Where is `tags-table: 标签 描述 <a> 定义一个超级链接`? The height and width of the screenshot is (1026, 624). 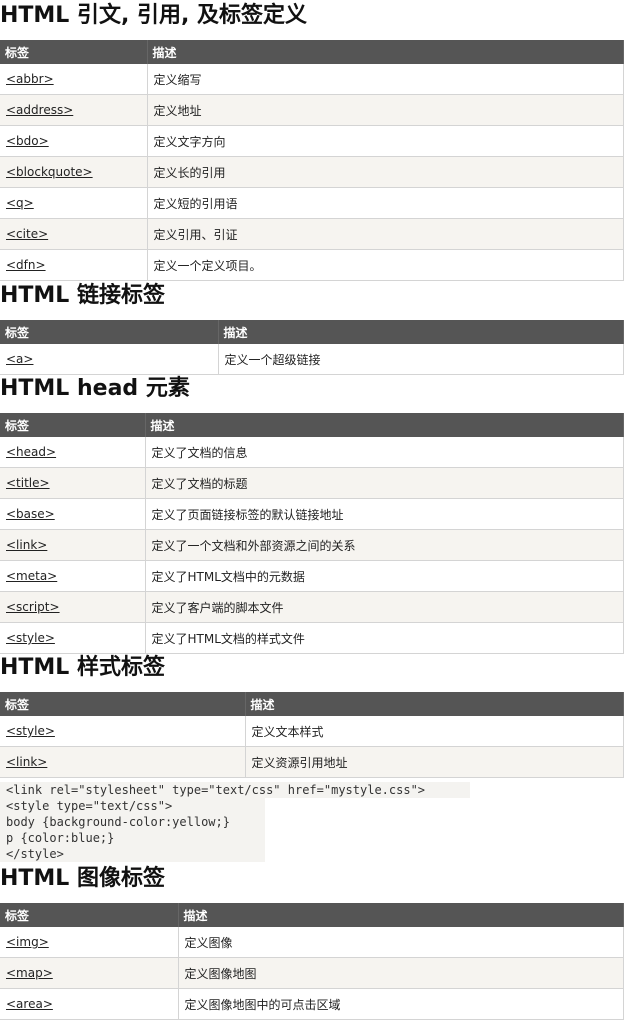 tags-table: 标签 描述 <a> 定义一个超级链接 is located at coordinates (312, 347).